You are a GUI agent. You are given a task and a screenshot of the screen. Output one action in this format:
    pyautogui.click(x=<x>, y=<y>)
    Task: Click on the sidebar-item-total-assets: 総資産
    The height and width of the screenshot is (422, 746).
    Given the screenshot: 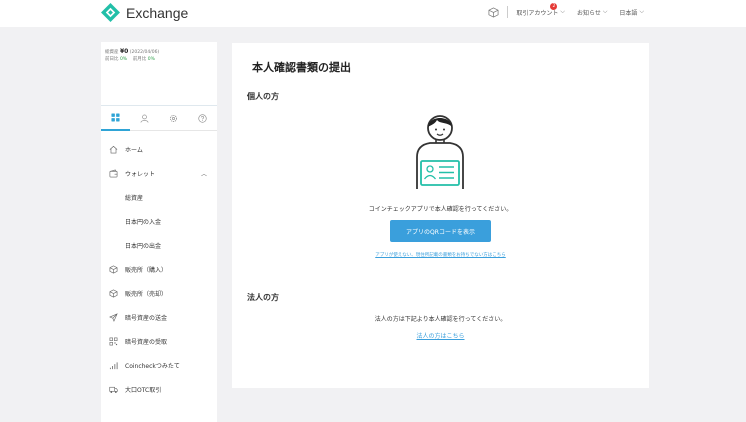 What is the action you would take?
    pyautogui.click(x=159, y=197)
    